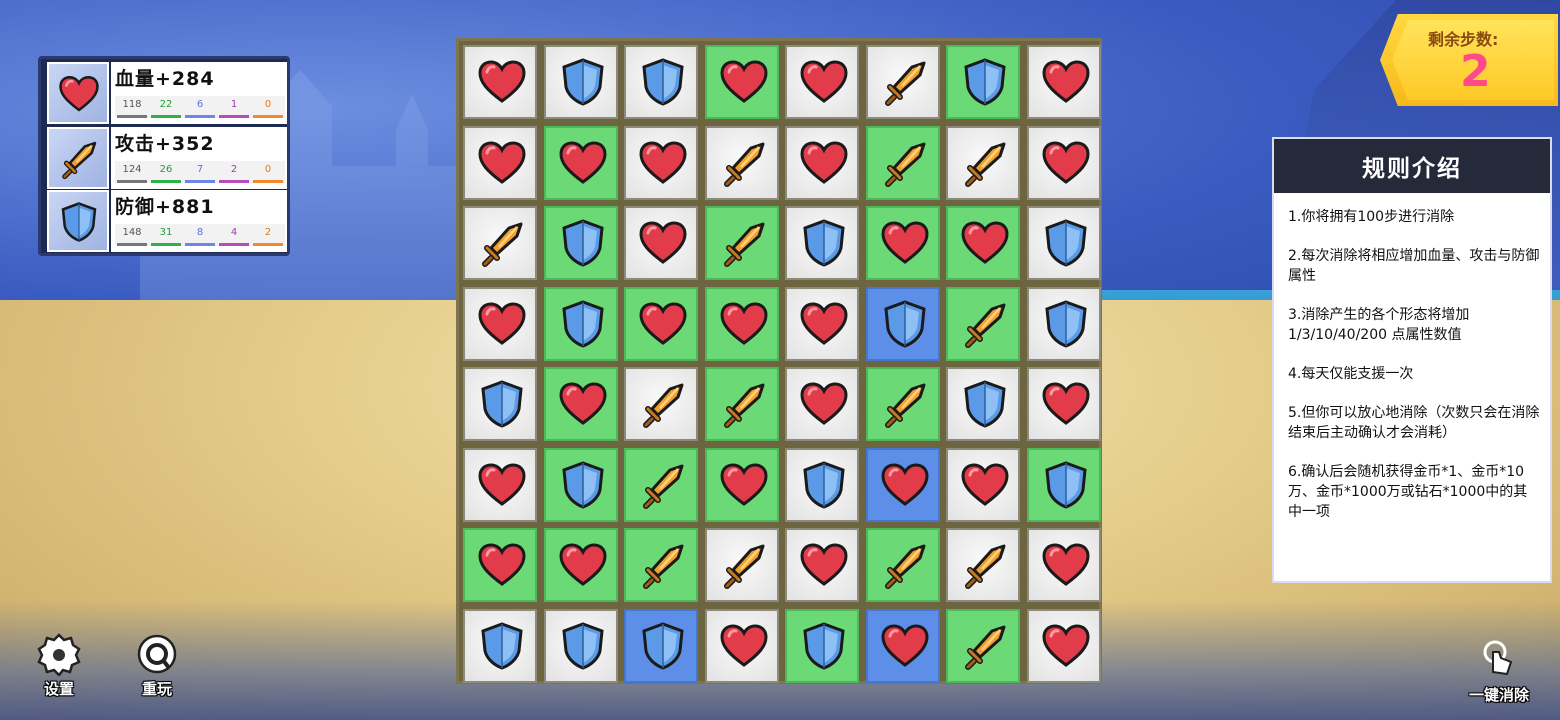  What do you see at coordinates (1379, 325) in the screenshot?
I see `rule-item: 3.消除产生的各个形态将增加1/3/10/40/200 点属性数值` at bounding box center [1379, 325].